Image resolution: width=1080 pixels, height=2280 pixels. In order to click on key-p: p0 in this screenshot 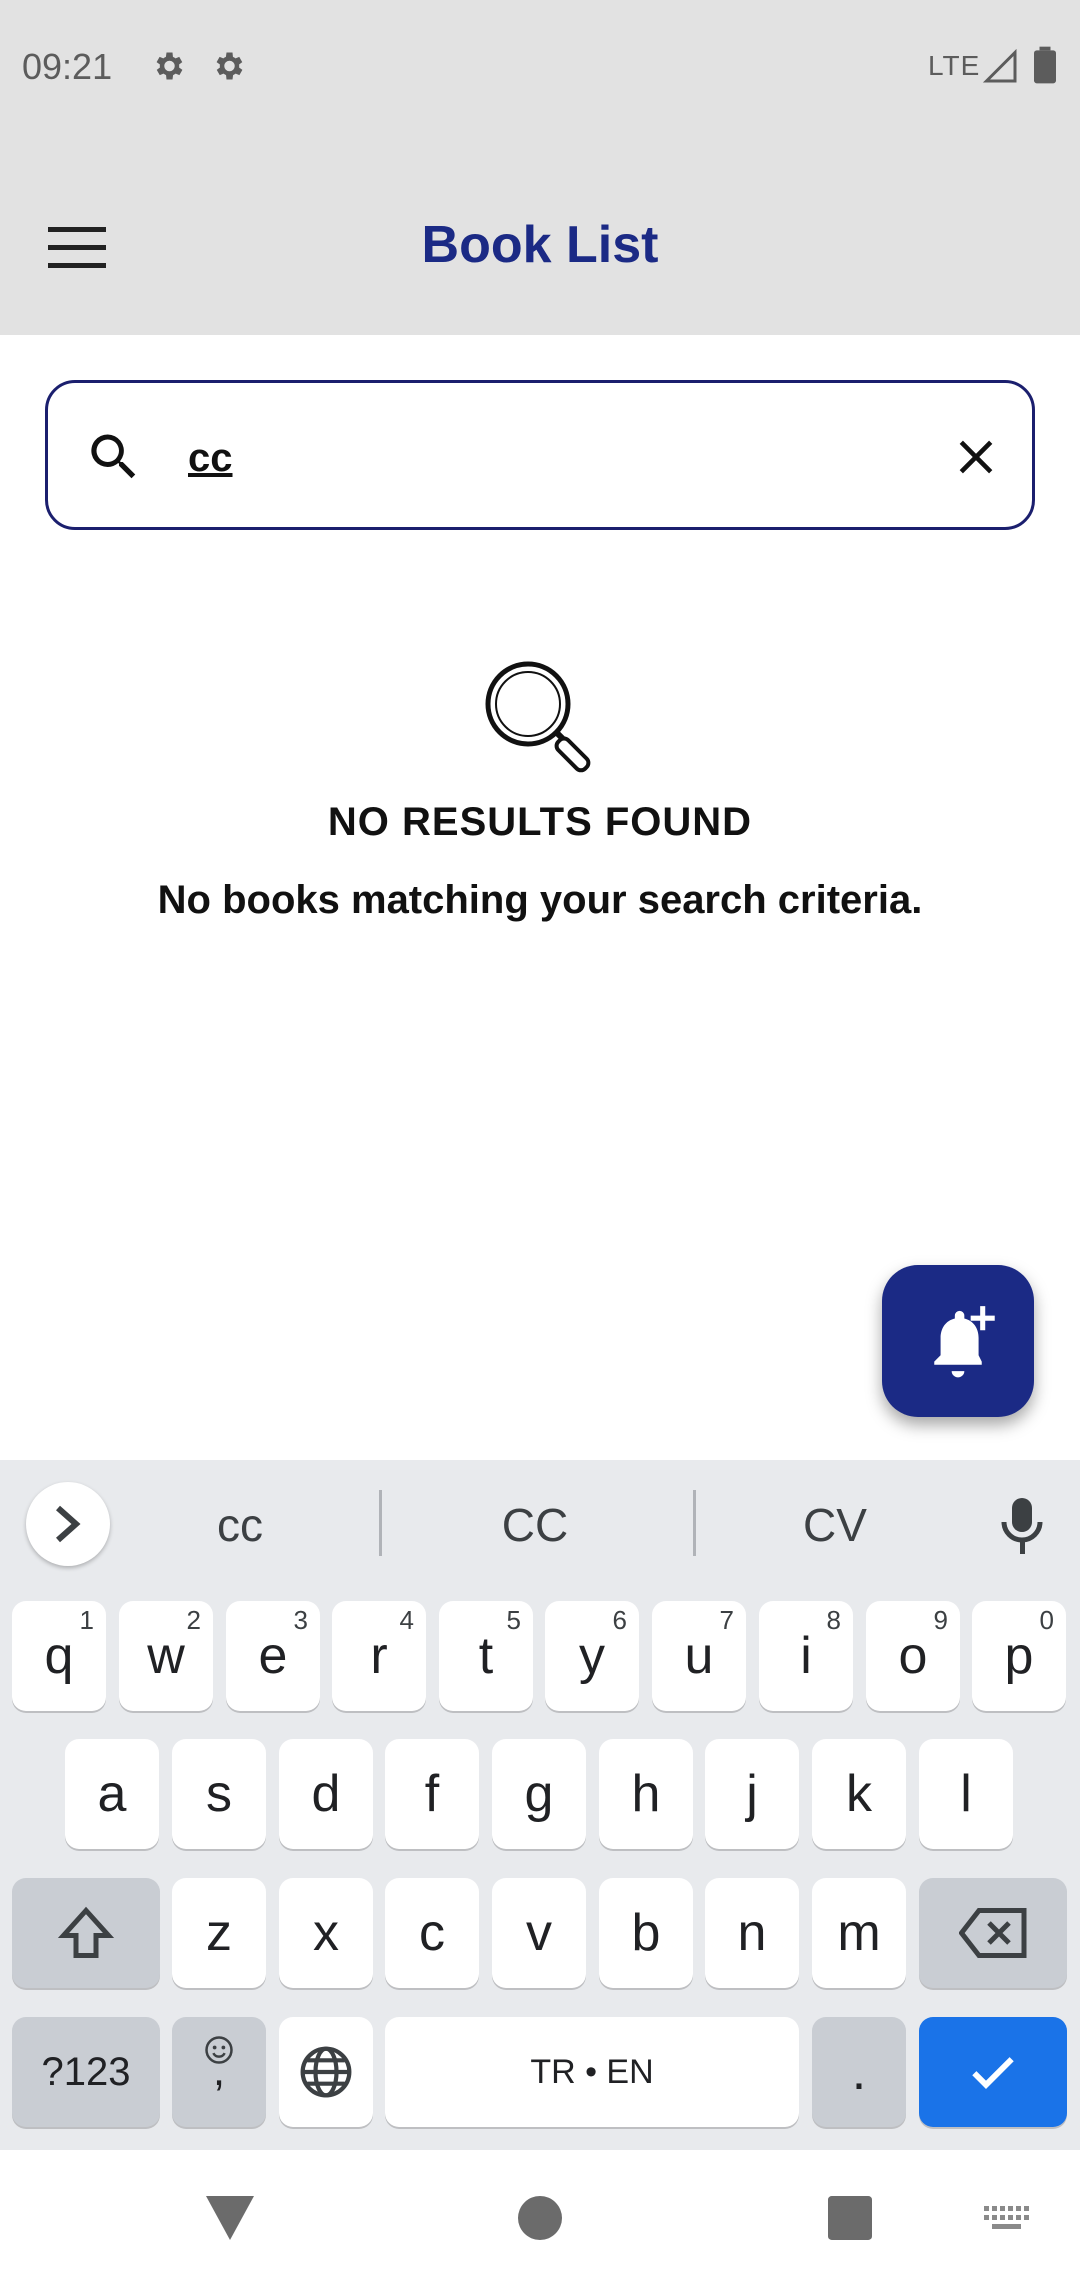, I will do `click(1019, 1656)`.